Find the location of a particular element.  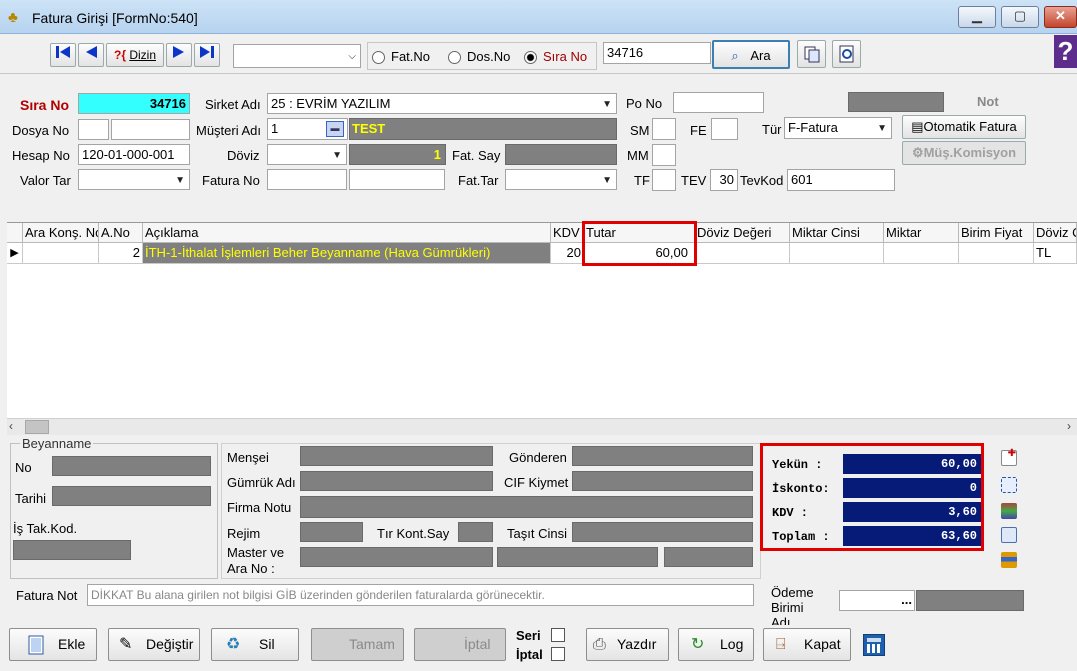

chevron-down-icon: ▼ is located at coordinates (180, 180).